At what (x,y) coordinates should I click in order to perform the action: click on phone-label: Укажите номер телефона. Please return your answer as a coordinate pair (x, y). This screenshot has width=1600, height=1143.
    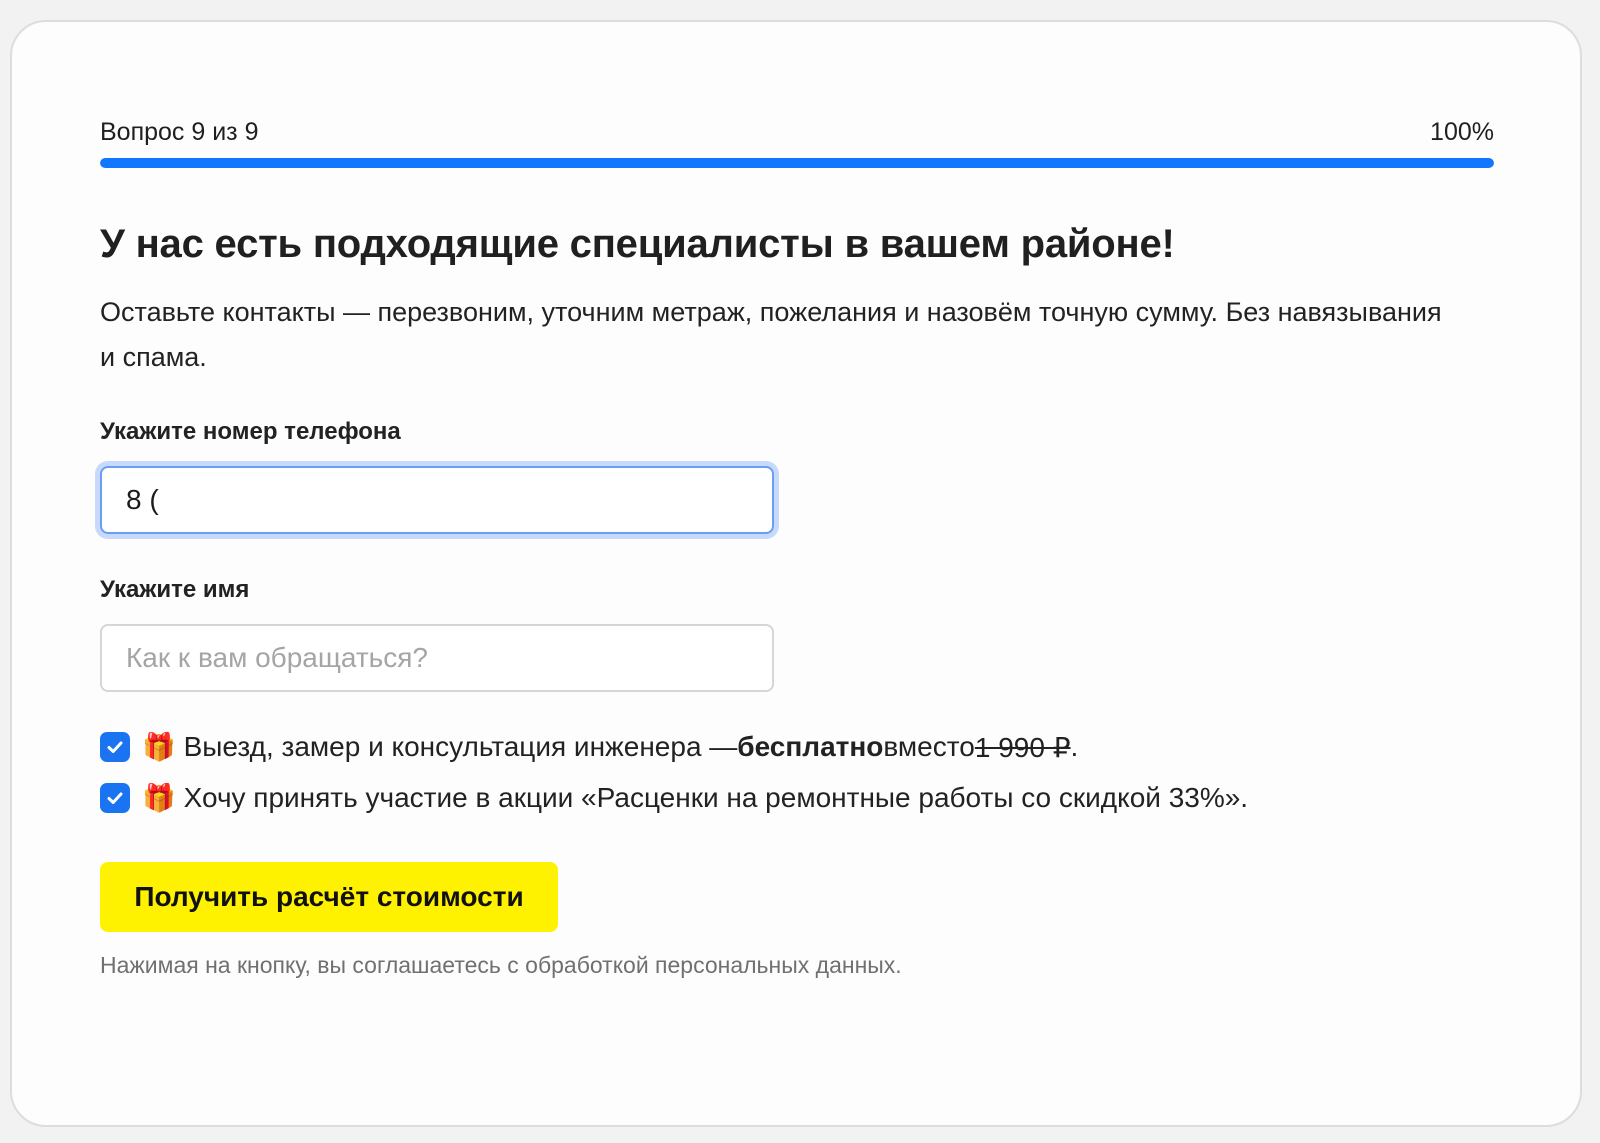
    Looking at the image, I should click on (250, 431).